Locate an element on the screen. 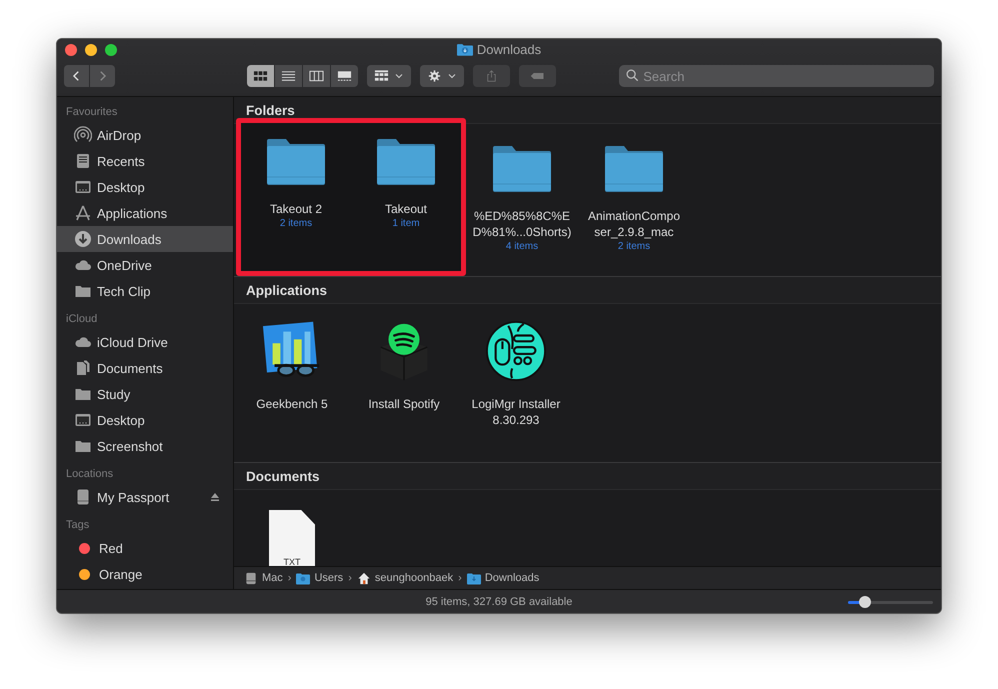 This screenshot has height=689, width=998. search-icon is located at coordinates (633, 75).